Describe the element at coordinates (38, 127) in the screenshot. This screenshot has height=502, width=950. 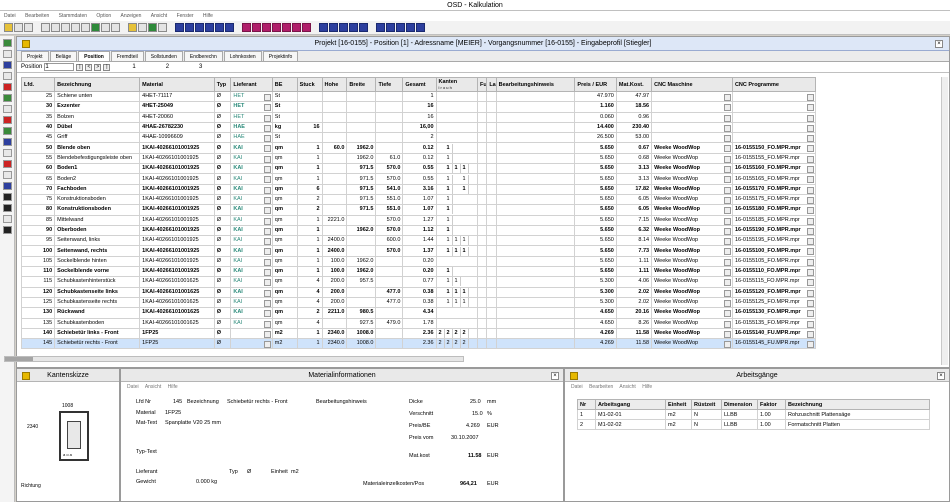
I see `cell-lfd: 40` at that location.